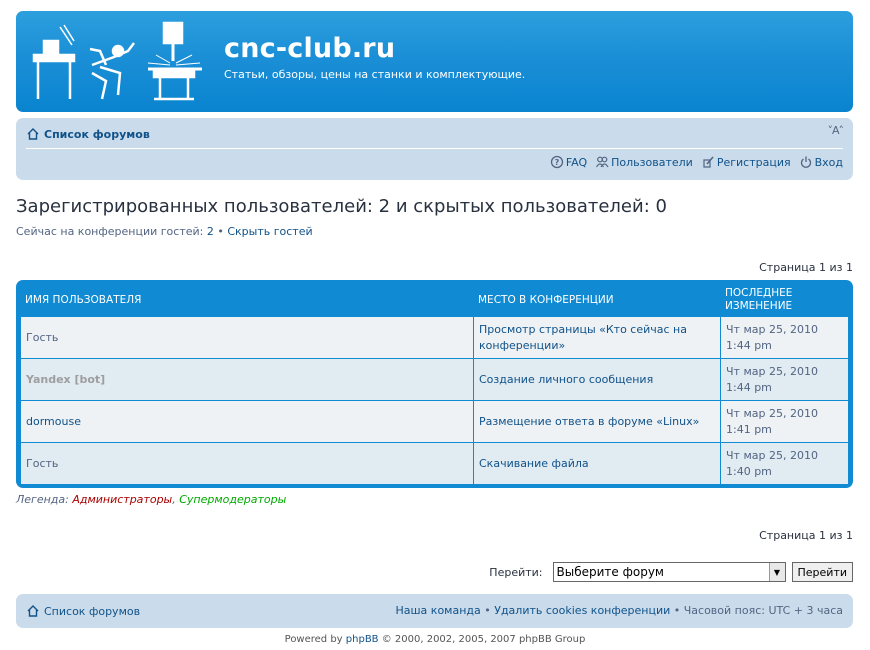 The image size is (870, 650). Describe the element at coordinates (92, 611) in the screenshot. I see `footer-forum-index-label: Список форумов` at that location.